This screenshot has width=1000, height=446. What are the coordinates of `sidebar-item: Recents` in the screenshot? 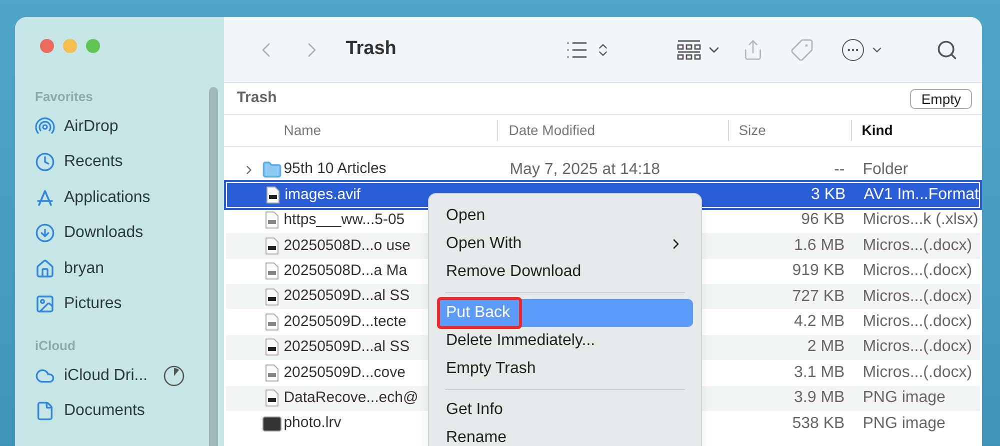 It's located at (93, 162).